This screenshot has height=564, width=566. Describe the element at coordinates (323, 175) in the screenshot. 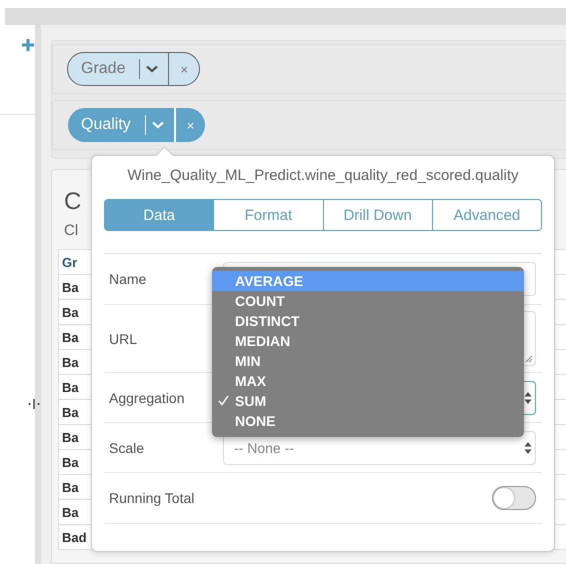

I see `popover-title: Wine_Quality_ML_Predict.wine_quality_red_scored.quality` at that location.